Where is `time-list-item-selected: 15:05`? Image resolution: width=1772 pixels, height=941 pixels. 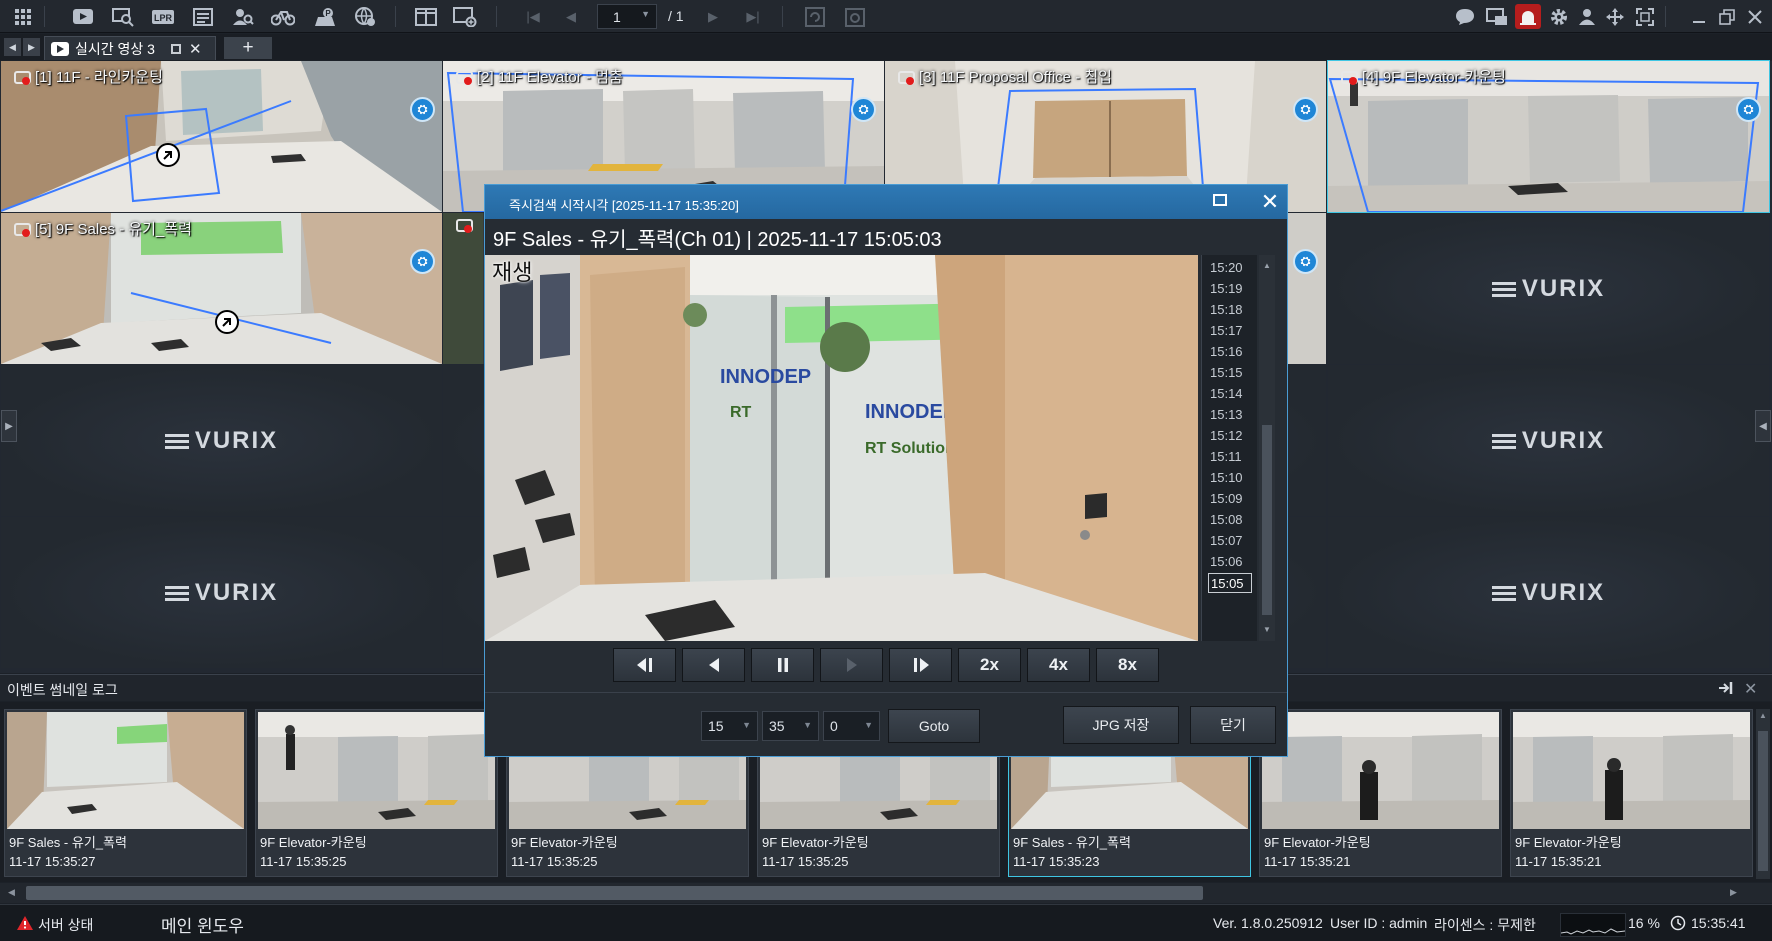
time-list-item-selected: 15:05 is located at coordinates (1230, 583).